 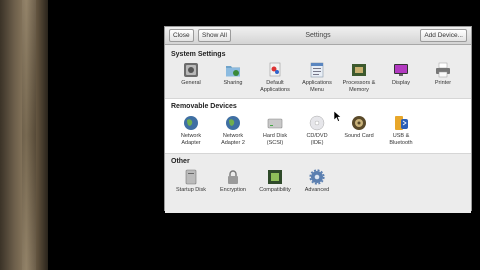 I want to click on pane-label: Startup Disk, so click(x=191, y=190).